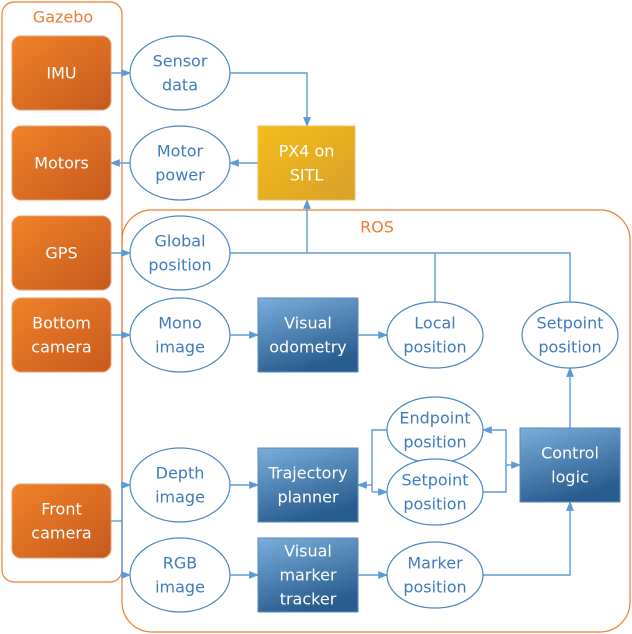 The height and width of the screenshot is (634, 632). I want to click on node-setpoint-position: Setpoint position, so click(435, 492).